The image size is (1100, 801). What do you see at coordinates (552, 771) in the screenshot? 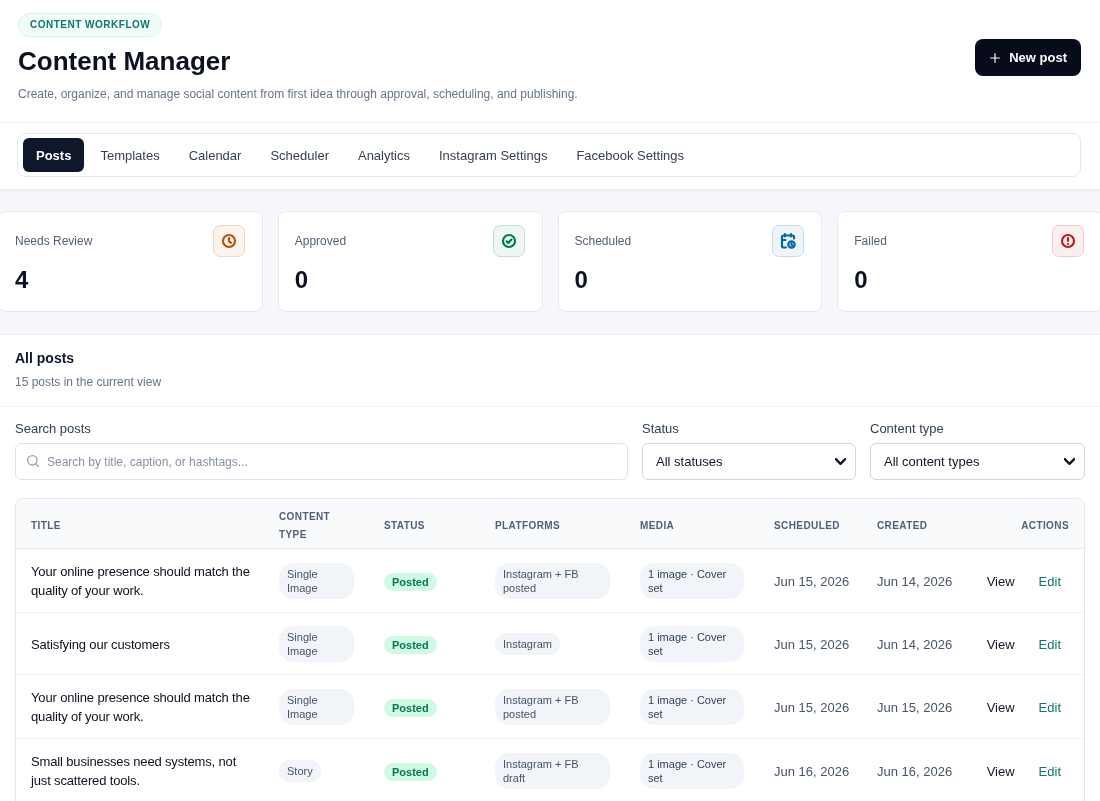
I see `platforms-tag: Instagram + FB draft` at bounding box center [552, 771].